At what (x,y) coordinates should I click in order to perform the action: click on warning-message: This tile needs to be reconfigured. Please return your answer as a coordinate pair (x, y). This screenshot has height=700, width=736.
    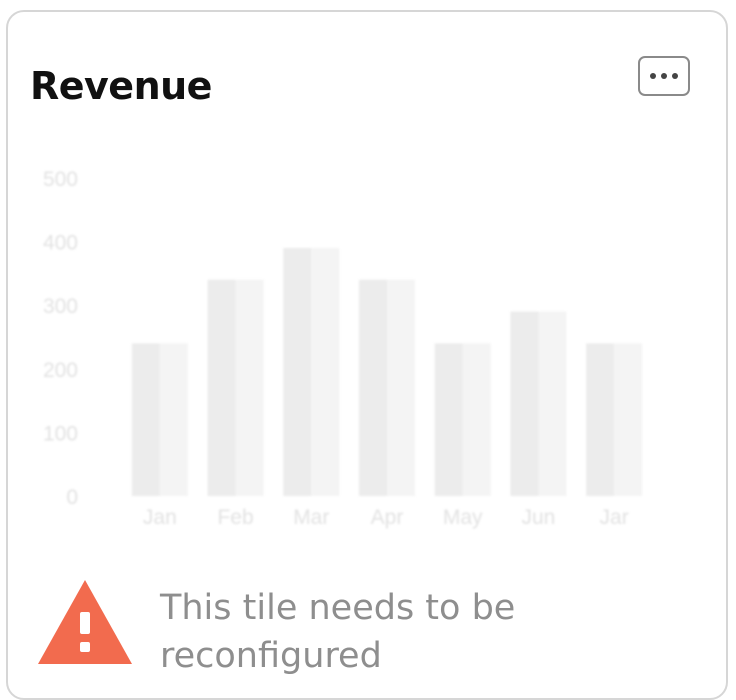
    Looking at the image, I should click on (338, 632).